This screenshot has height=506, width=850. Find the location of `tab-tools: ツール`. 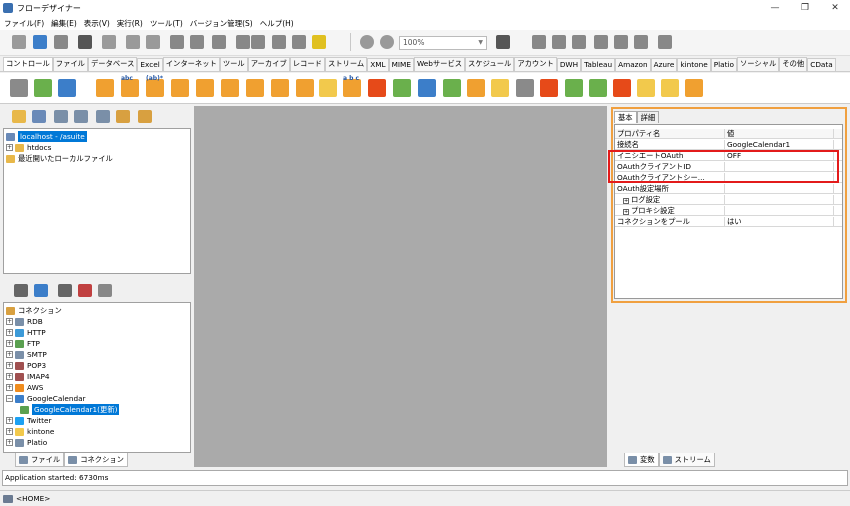

tab-tools: ツール is located at coordinates (233, 64).